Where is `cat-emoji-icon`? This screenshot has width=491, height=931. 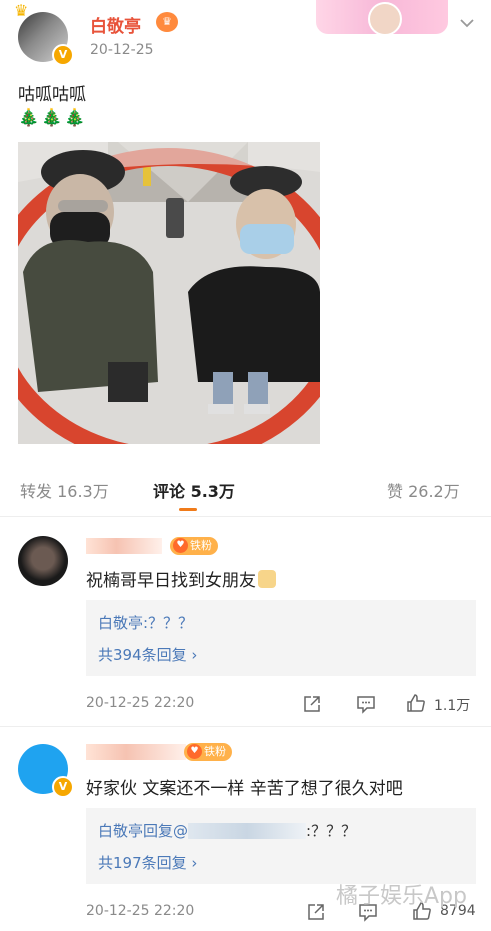
cat-emoji-icon is located at coordinates (267, 579).